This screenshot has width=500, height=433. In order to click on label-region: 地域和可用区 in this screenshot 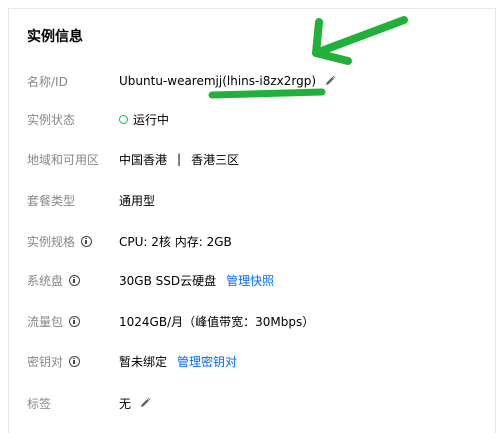, I will do `click(63, 159)`.